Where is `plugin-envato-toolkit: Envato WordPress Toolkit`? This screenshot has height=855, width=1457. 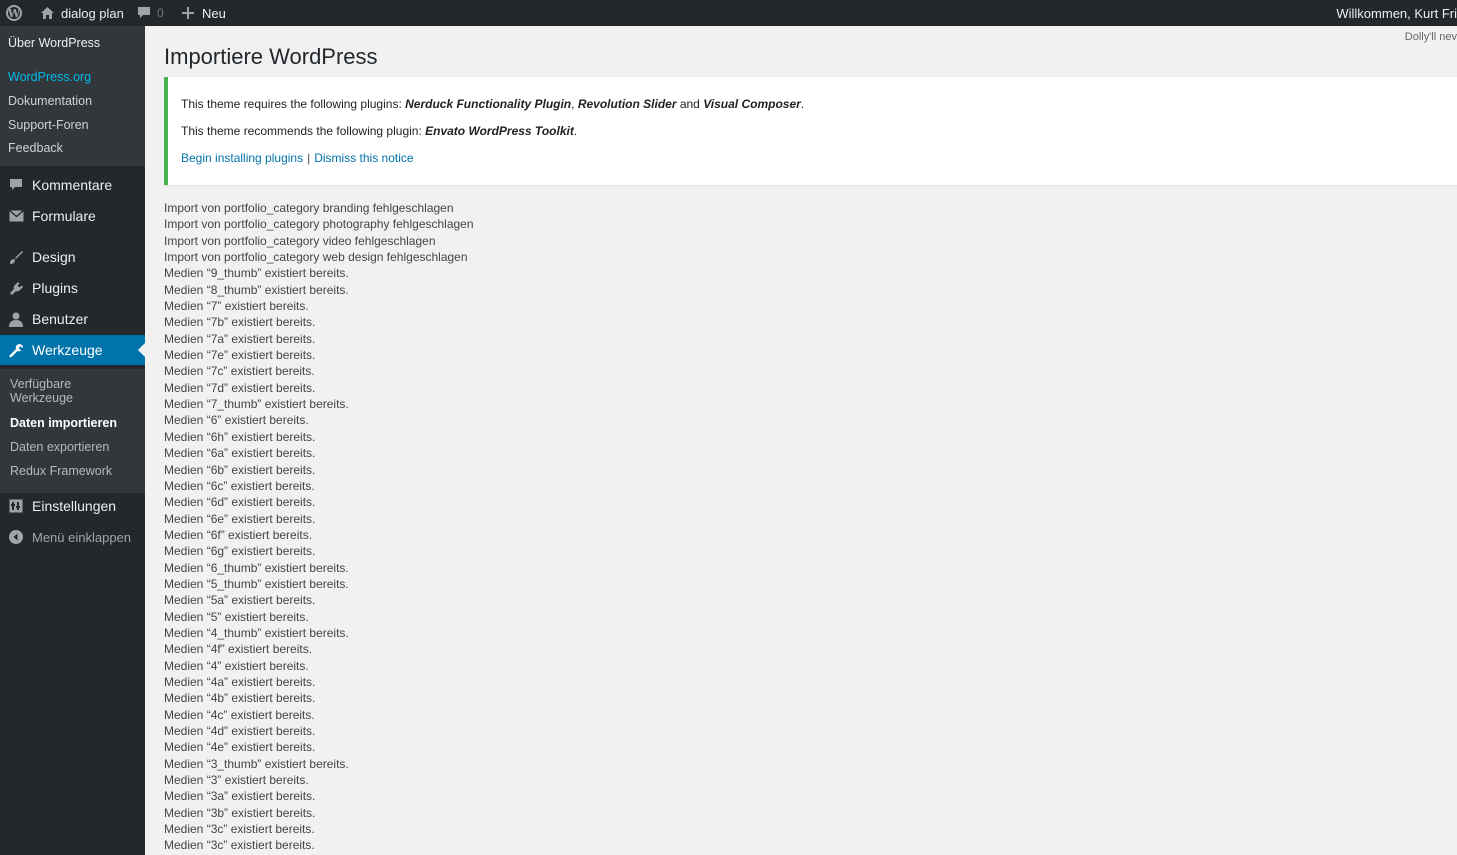
plugin-envato-toolkit: Envato WordPress Toolkit is located at coordinates (499, 131).